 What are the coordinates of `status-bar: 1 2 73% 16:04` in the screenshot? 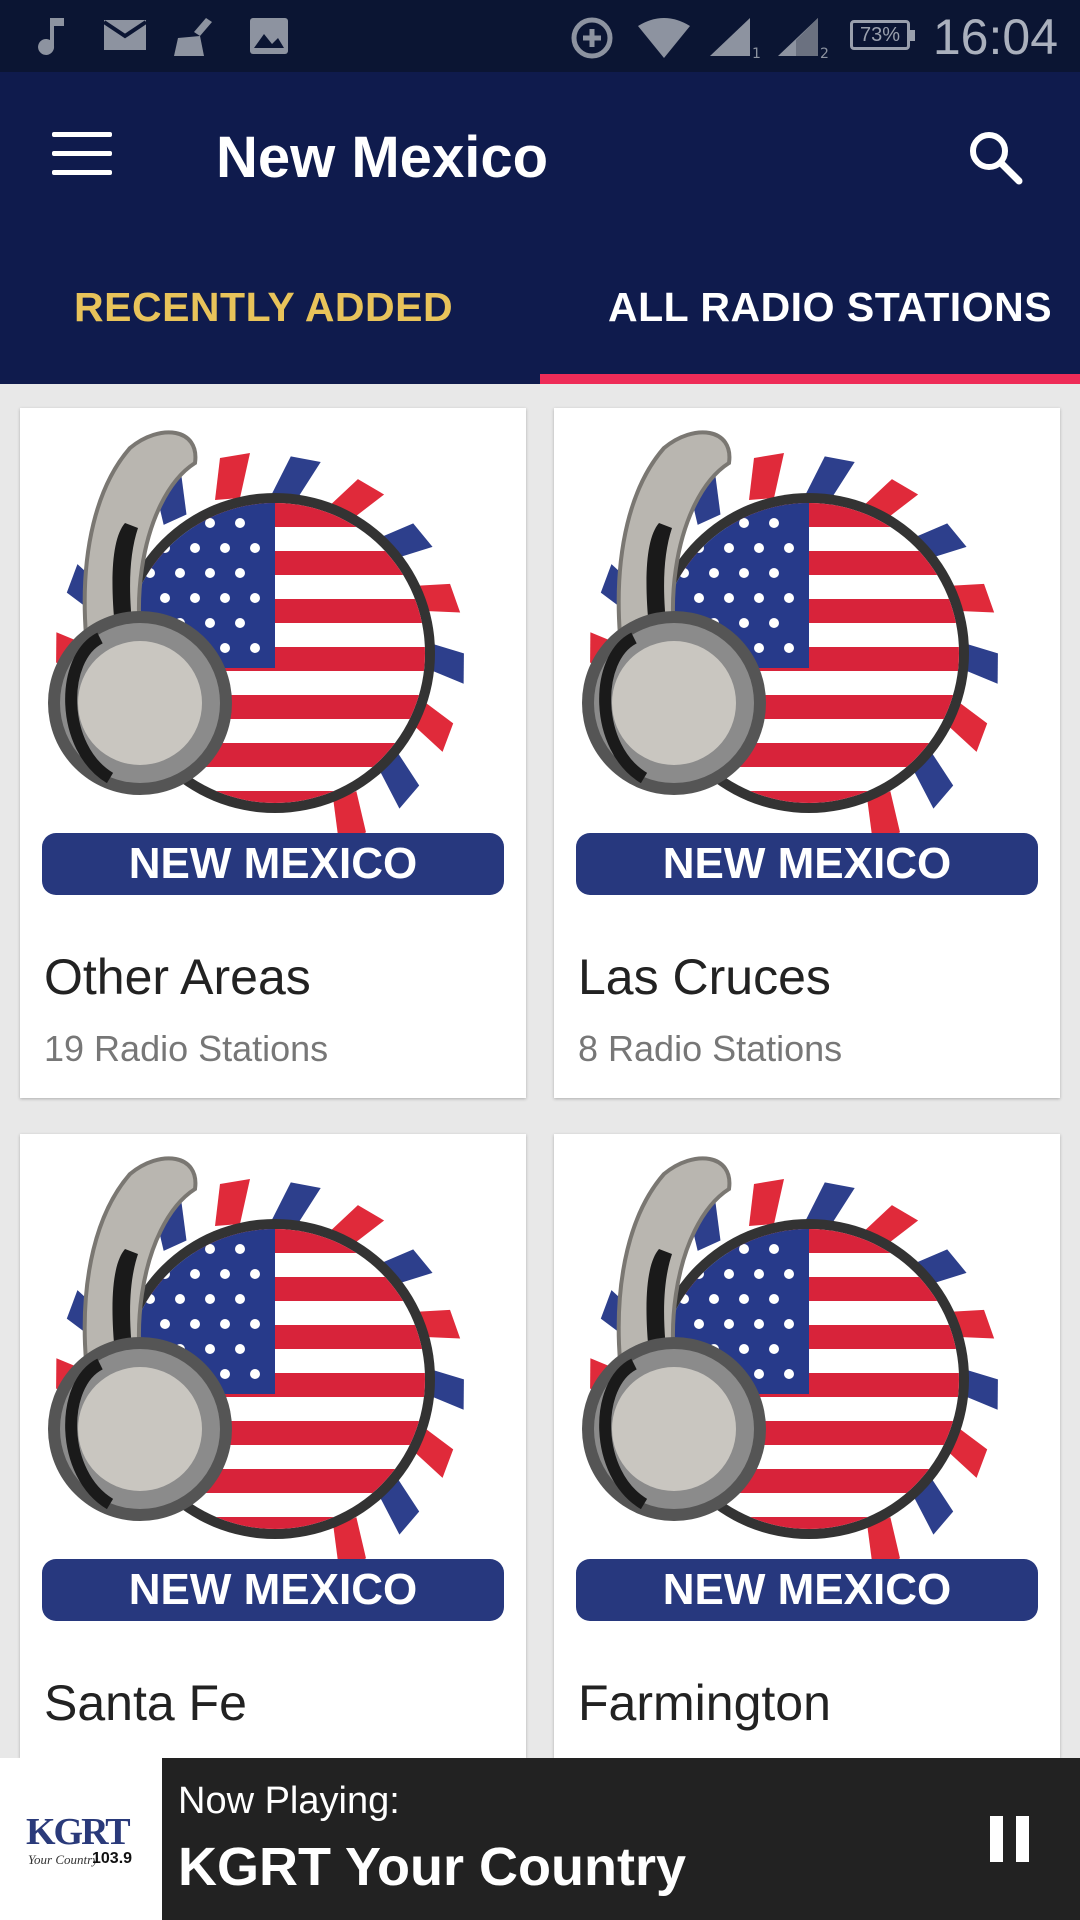 It's located at (540, 36).